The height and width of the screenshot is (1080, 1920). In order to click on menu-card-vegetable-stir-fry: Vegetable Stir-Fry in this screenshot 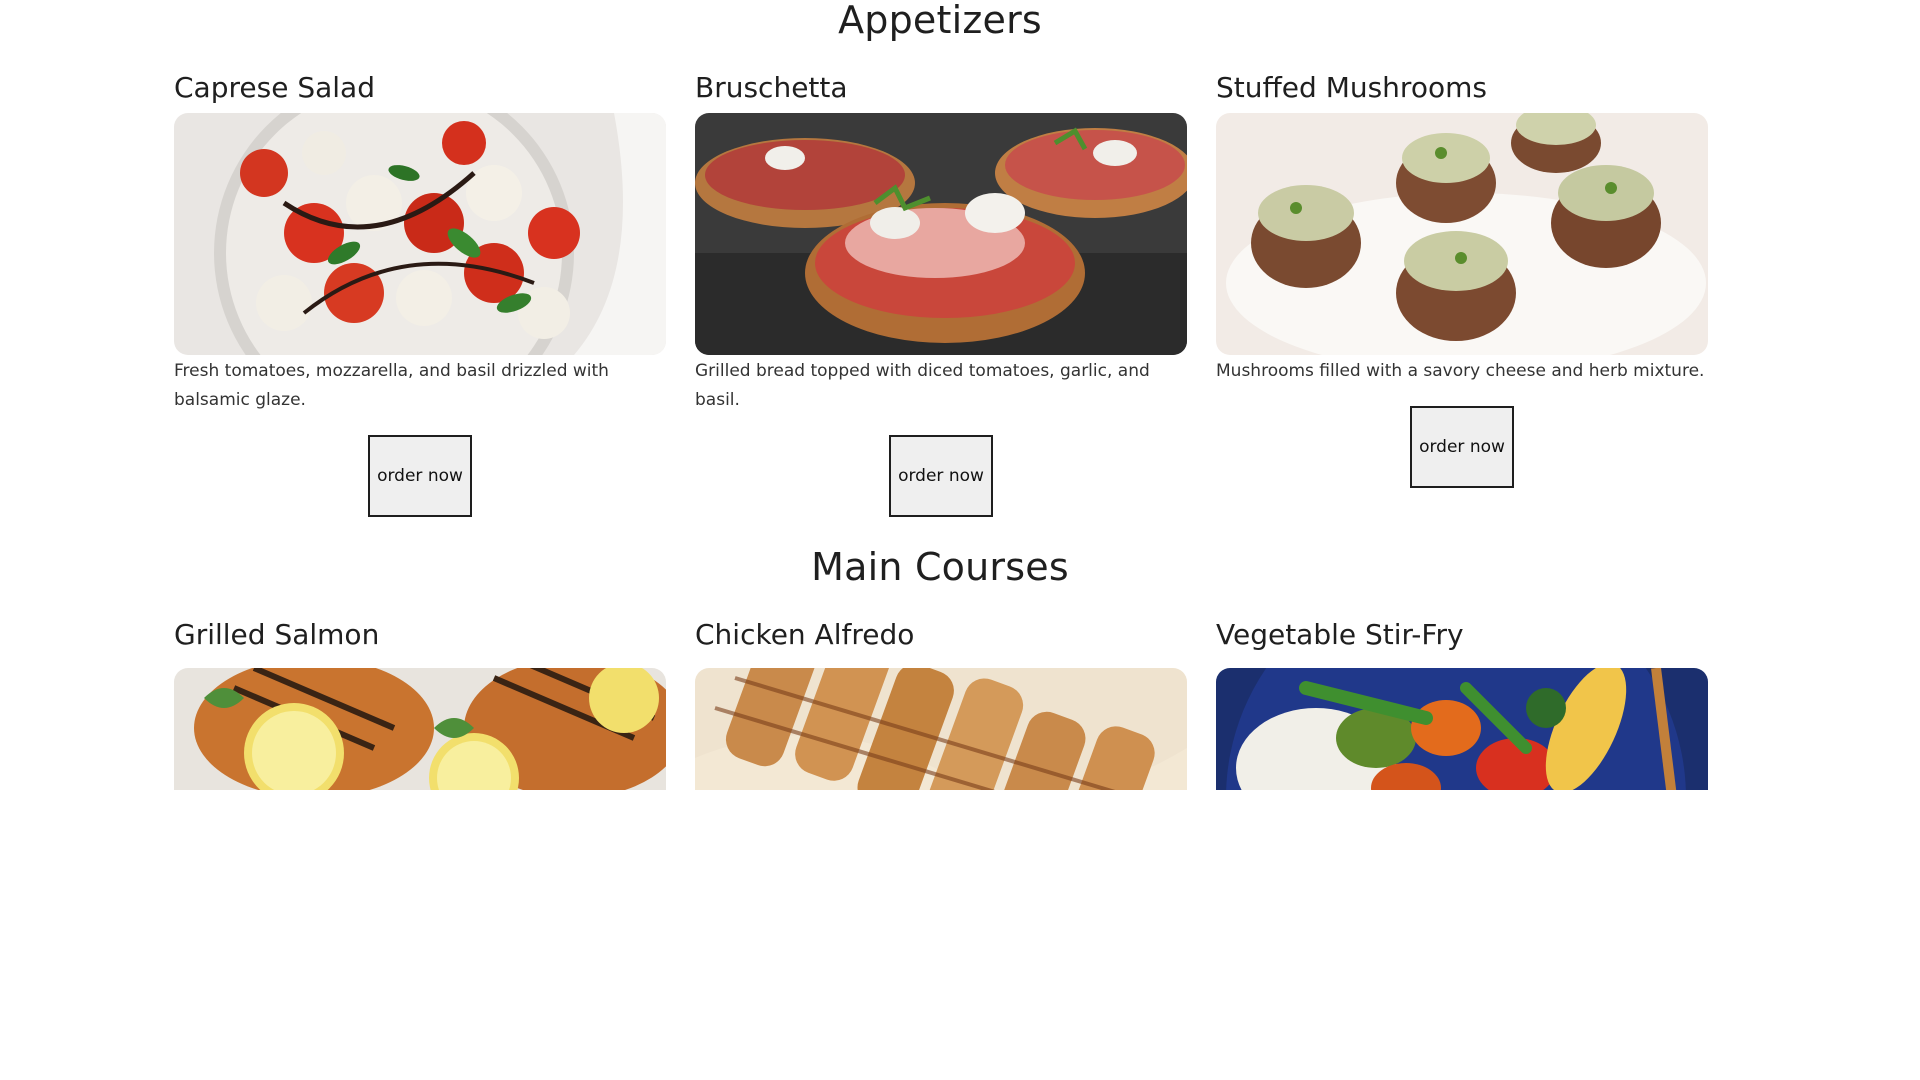, I will do `click(1462, 635)`.